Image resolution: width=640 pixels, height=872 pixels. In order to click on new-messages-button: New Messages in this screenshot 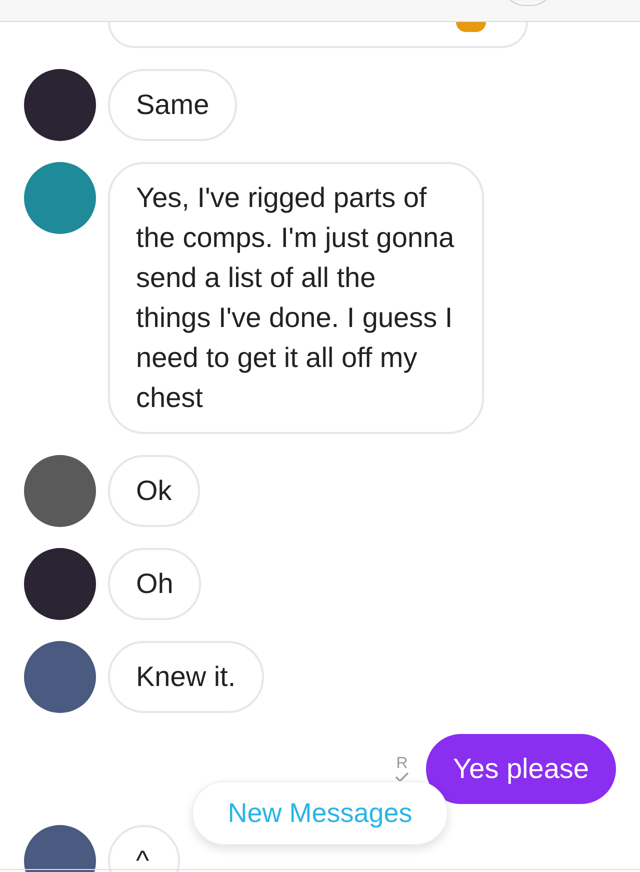, I will do `click(320, 813)`.